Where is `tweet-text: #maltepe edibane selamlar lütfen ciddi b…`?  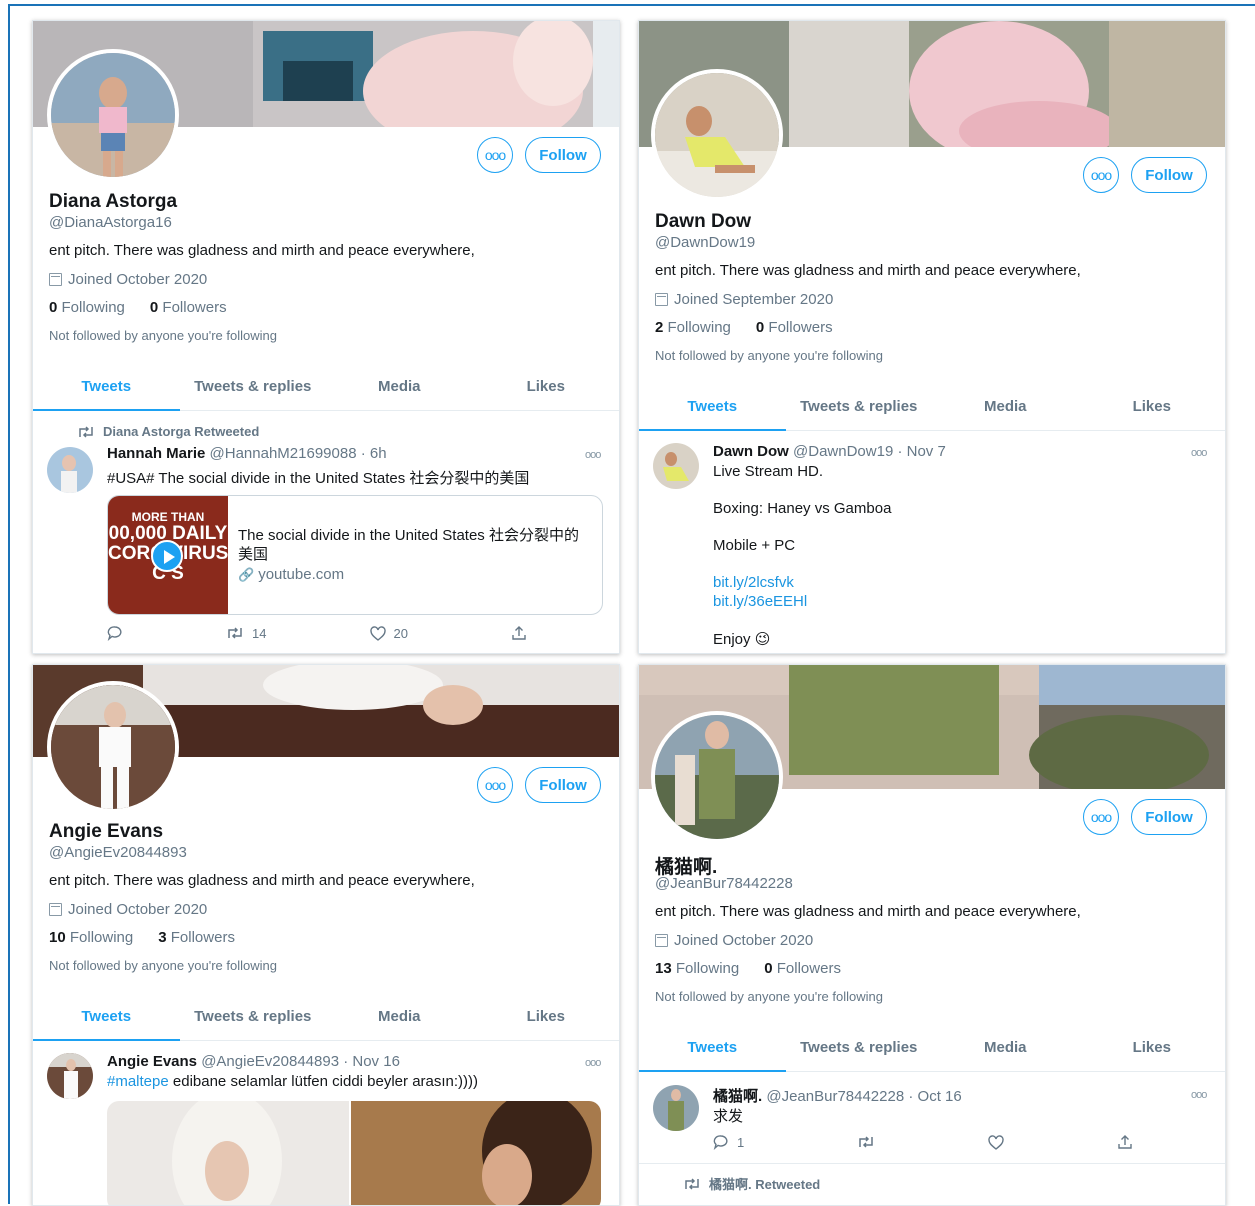
tweet-text: #maltepe edibane selamlar lütfen ciddi b… is located at coordinates (293, 1081).